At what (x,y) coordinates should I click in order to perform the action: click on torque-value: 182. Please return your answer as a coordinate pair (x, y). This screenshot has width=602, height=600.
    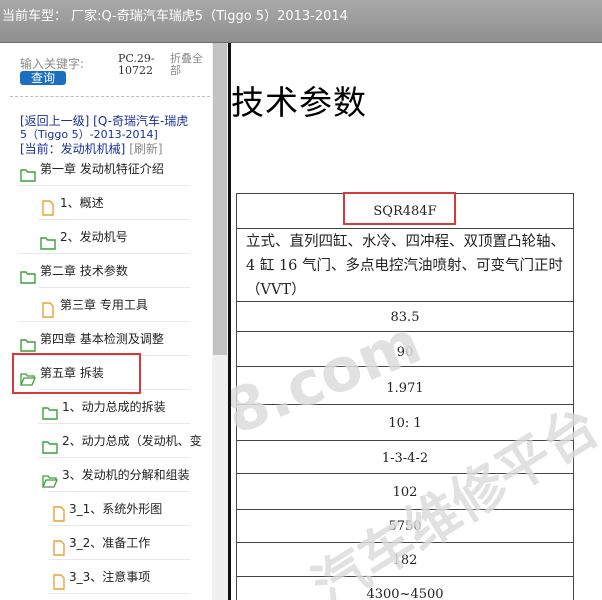
    Looking at the image, I should click on (405, 560).